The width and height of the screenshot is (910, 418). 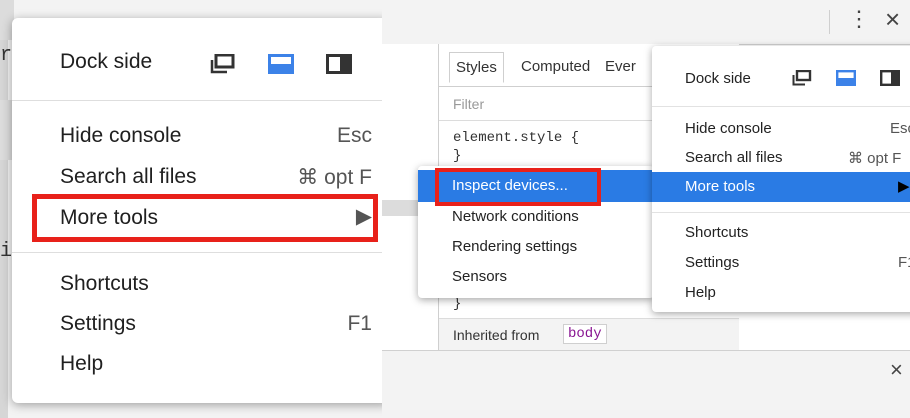 I want to click on more-tools-item: More tools, so click(x=720, y=186).